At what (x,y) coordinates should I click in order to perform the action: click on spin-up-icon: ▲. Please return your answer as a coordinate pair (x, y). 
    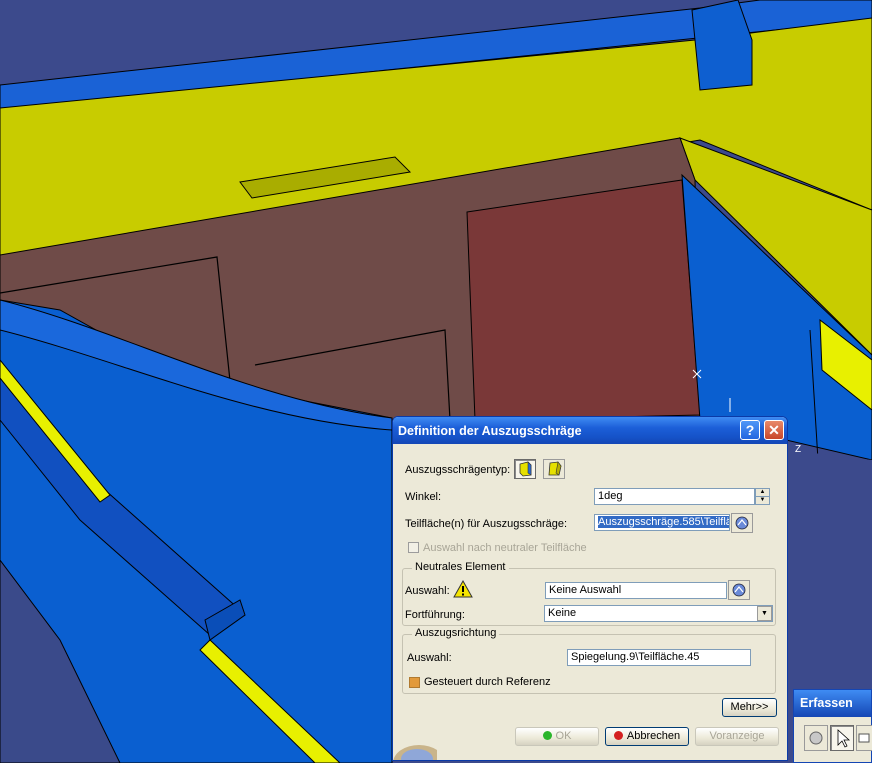
    Looking at the image, I should click on (762, 493).